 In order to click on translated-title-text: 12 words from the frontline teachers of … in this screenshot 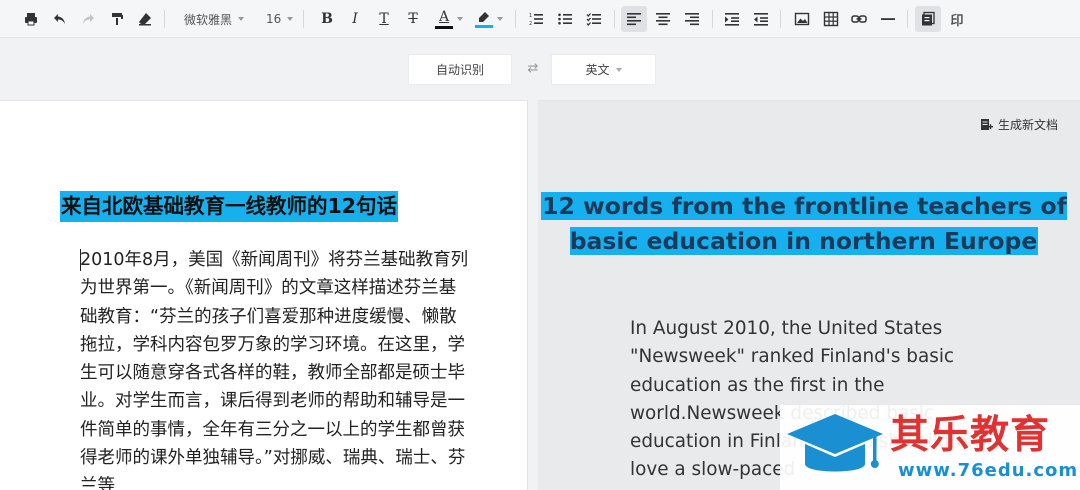, I will do `click(804, 224)`.